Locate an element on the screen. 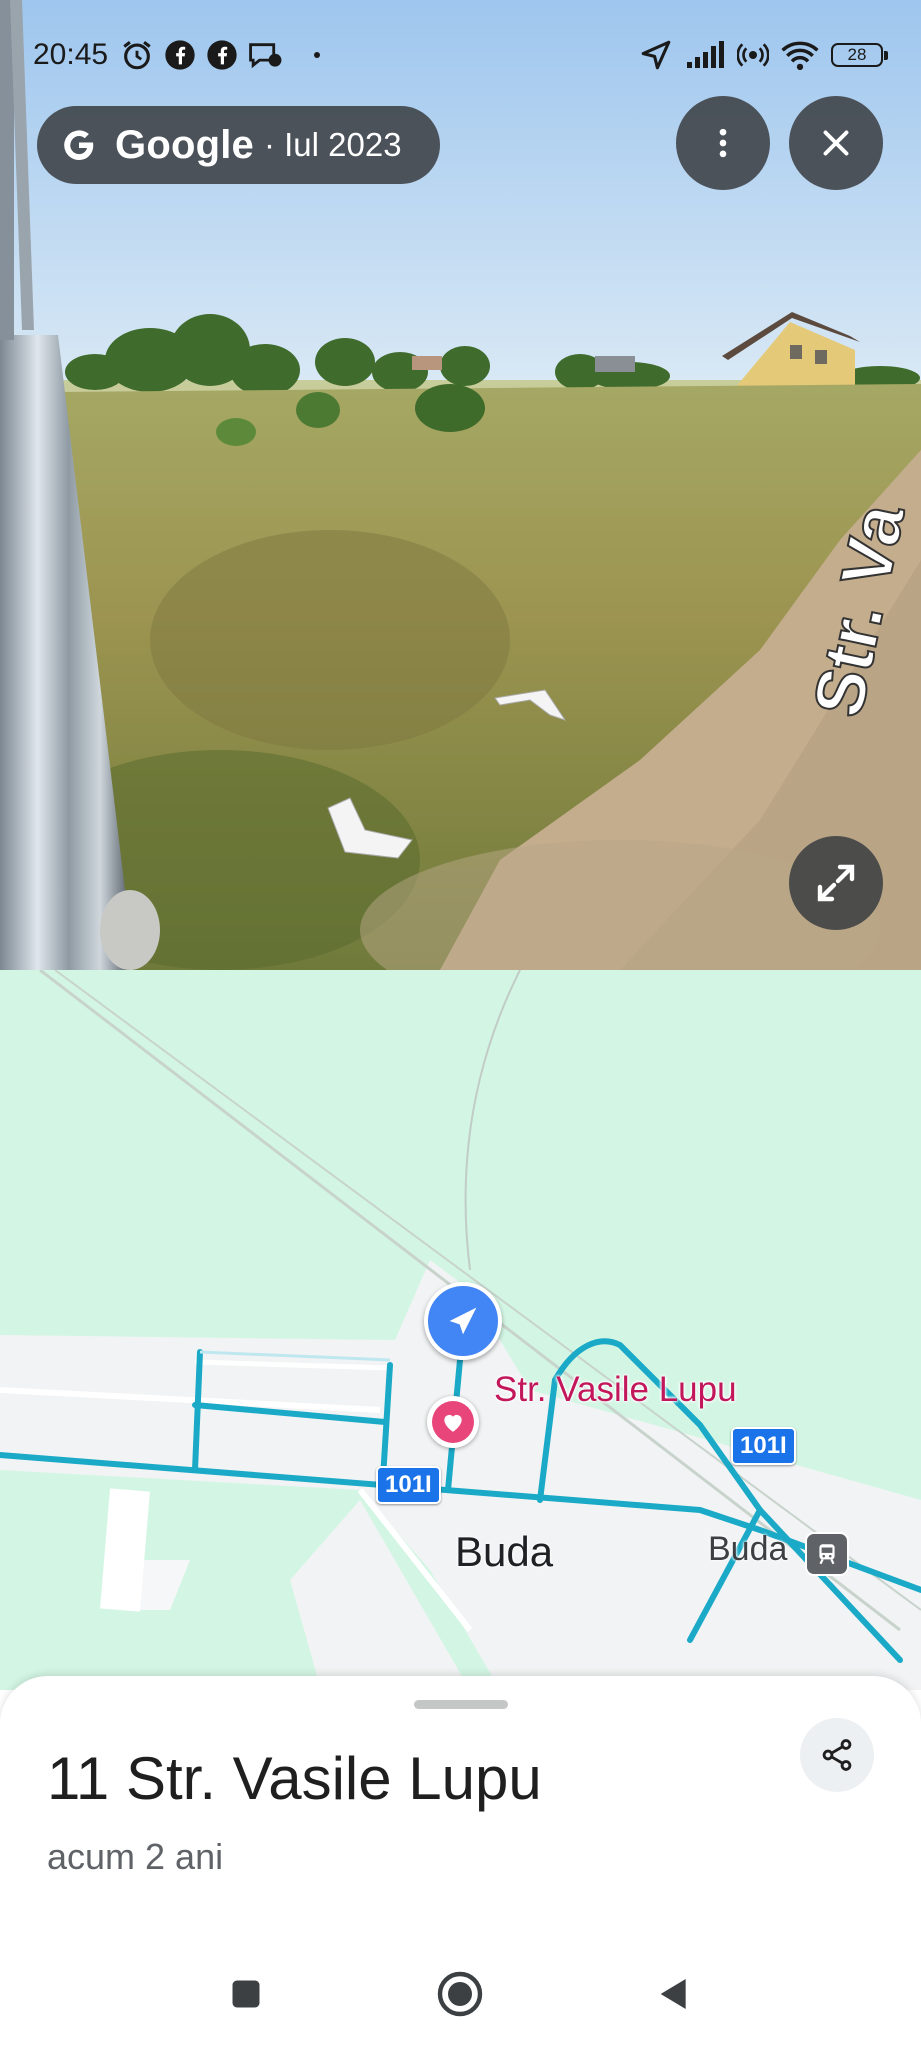 This screenshot has height=2048, width=921. square-icon is located at coordinates (246, 1994).